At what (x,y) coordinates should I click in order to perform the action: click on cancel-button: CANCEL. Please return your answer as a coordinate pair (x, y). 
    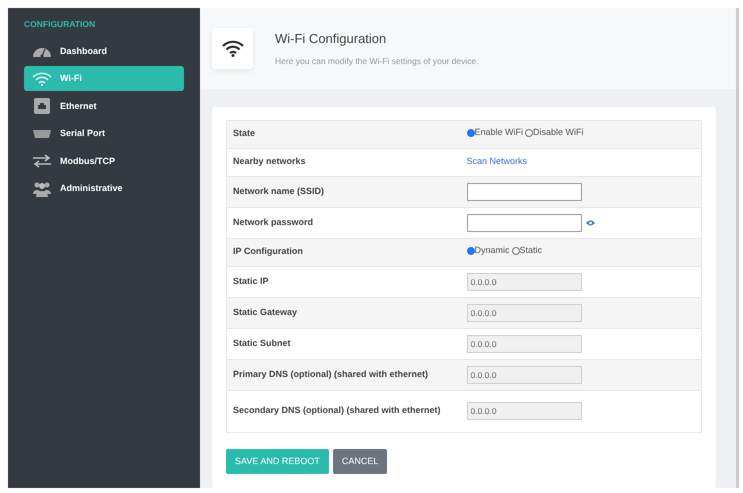
    Looking at the image, I should click on (360, 461).